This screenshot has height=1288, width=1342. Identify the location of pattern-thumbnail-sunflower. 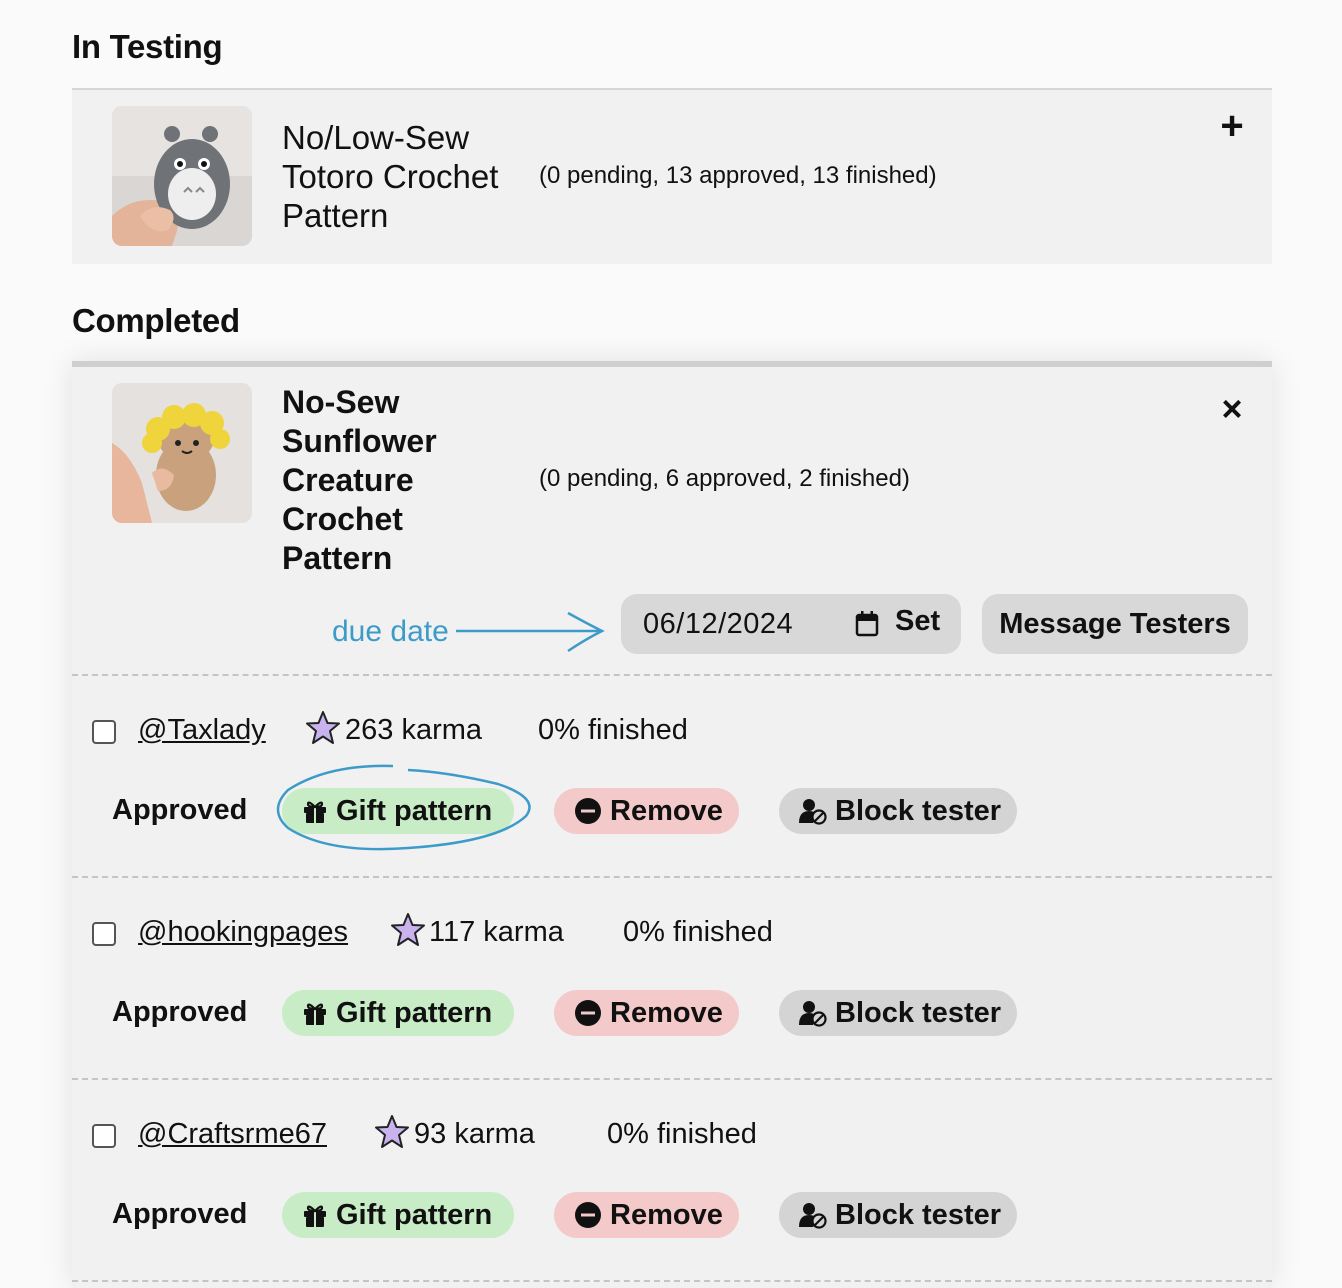
(182, 453).